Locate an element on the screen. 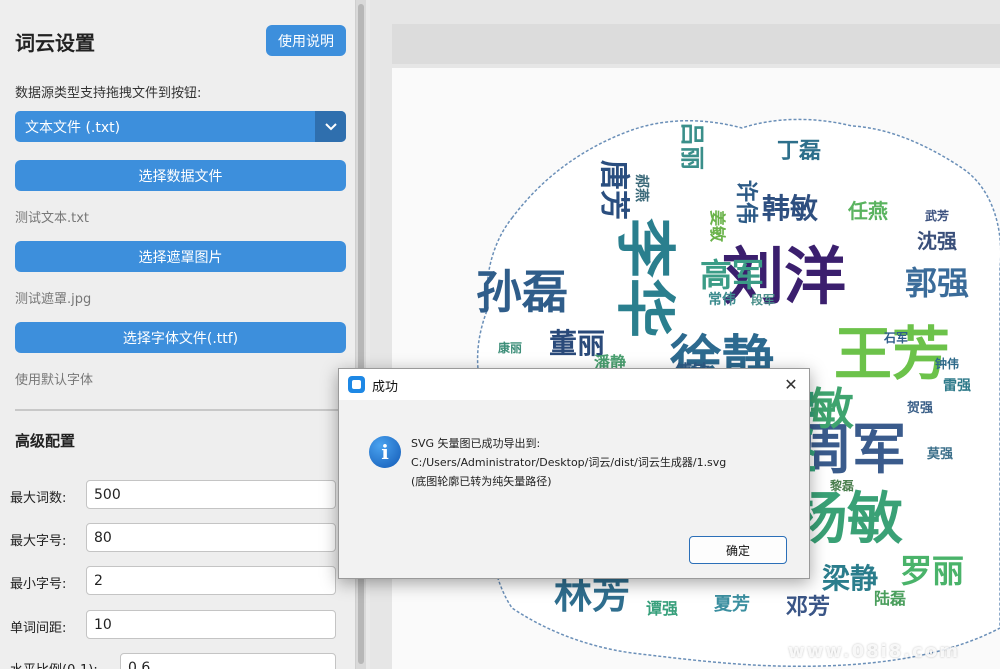 Image resolution: width=1000 pixels, height=669 pixels. cloud-word: 常伟 is located at coordinates (722, 299).